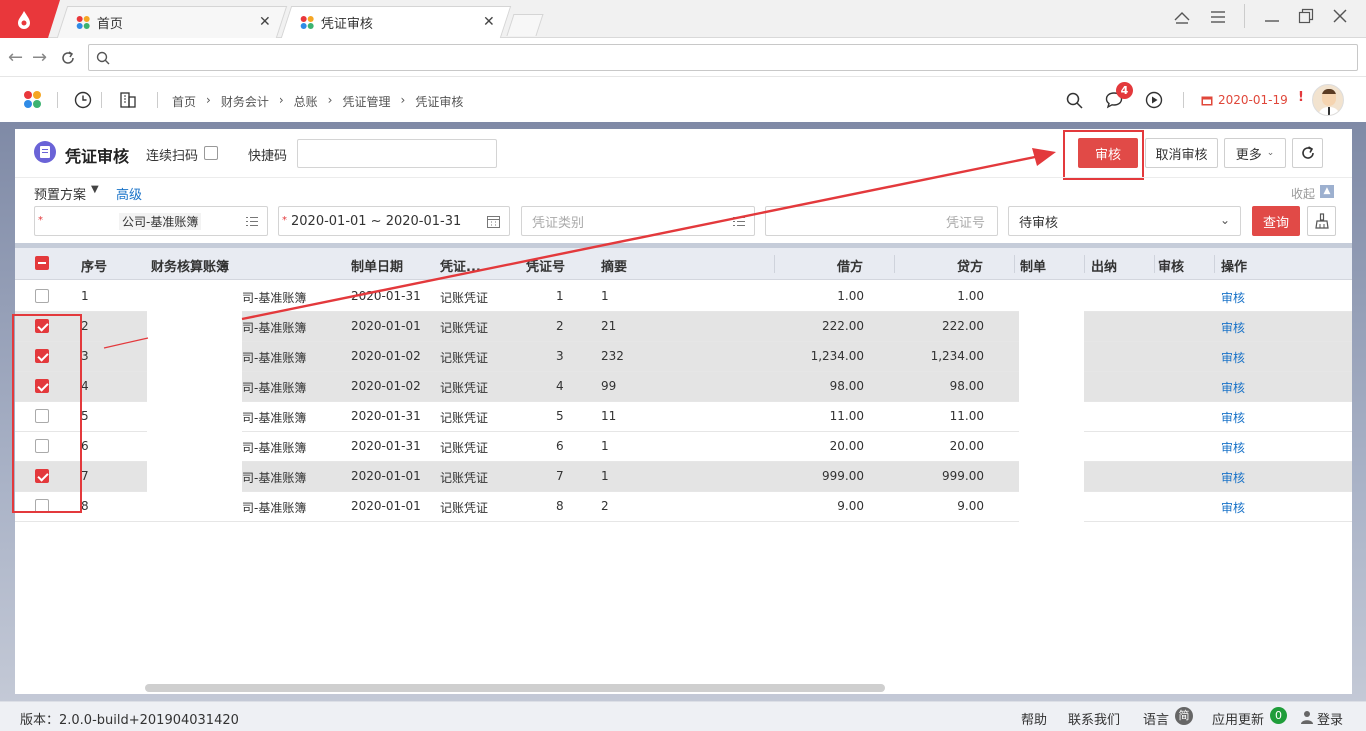 This screenshot has height=731, width=1366. I want to click on highlight-box-checkboxes, so click(47, 413).